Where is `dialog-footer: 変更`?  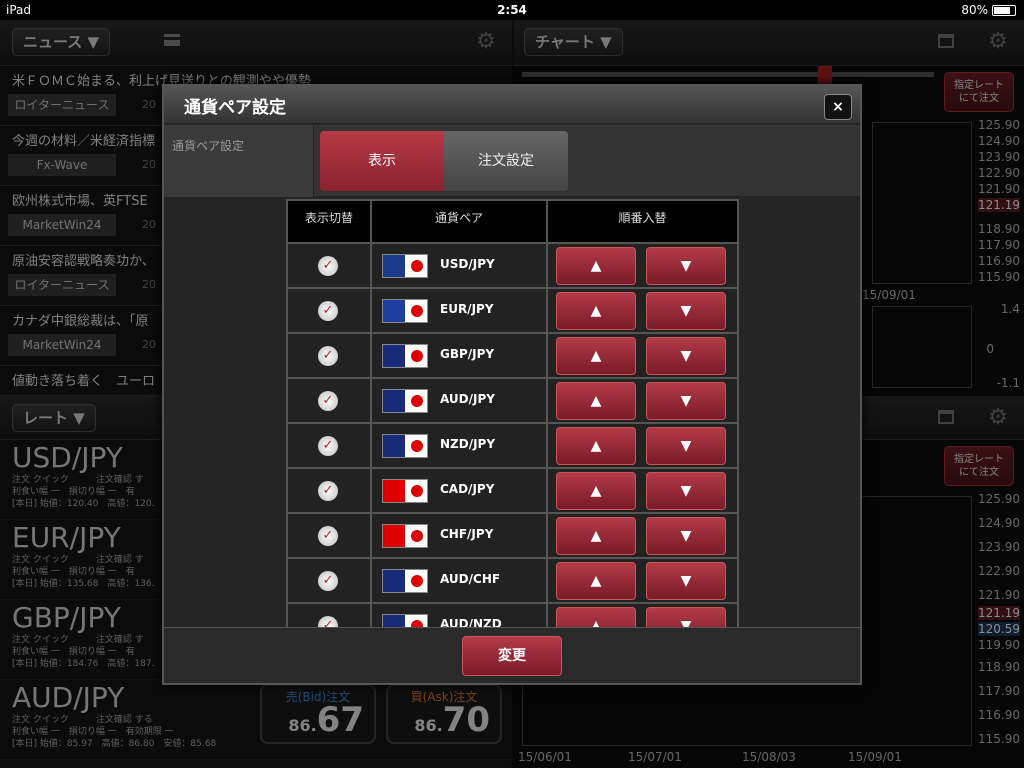
dialog-footer: 変更 is located at coordinates (512, 655).